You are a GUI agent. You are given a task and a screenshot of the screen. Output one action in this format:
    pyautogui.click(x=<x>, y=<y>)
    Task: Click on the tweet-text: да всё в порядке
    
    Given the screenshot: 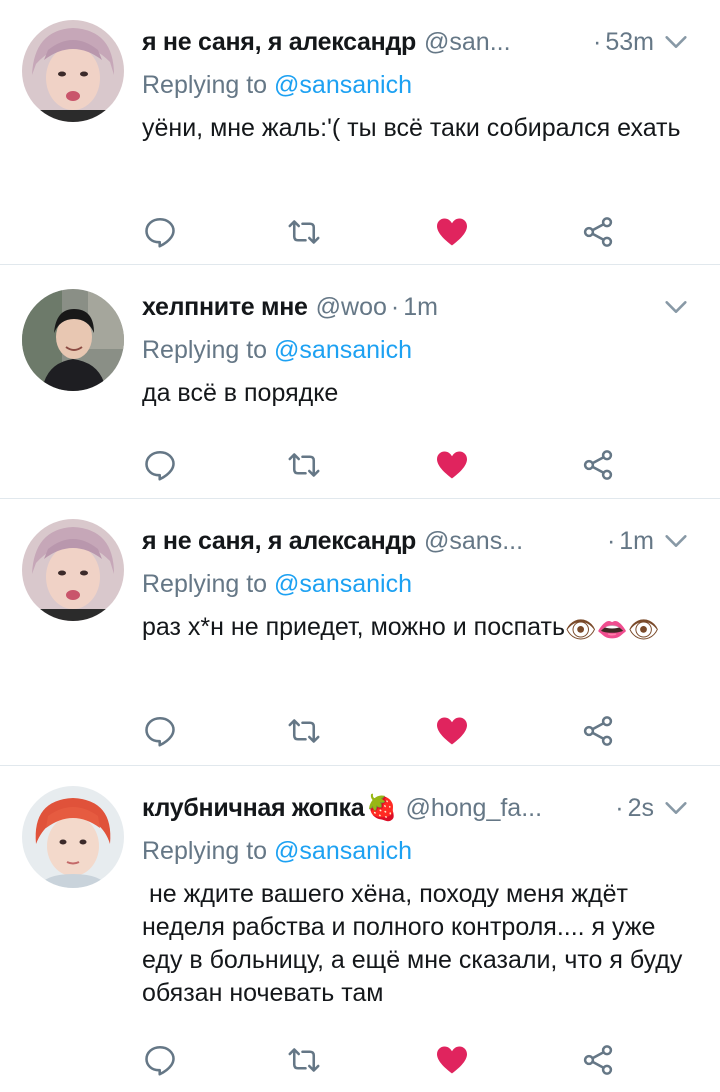 What is the action you would take?
    pyautogui.click(x=240, y=393)
    